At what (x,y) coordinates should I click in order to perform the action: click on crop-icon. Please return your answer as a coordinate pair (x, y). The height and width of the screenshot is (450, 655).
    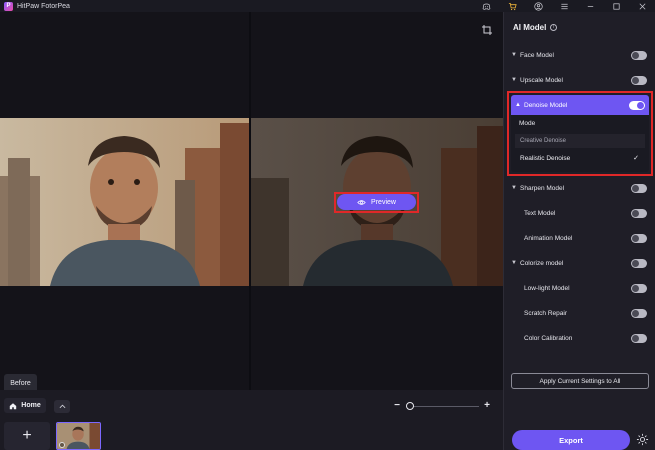
    Looking at the image, I should click on (487, 30).